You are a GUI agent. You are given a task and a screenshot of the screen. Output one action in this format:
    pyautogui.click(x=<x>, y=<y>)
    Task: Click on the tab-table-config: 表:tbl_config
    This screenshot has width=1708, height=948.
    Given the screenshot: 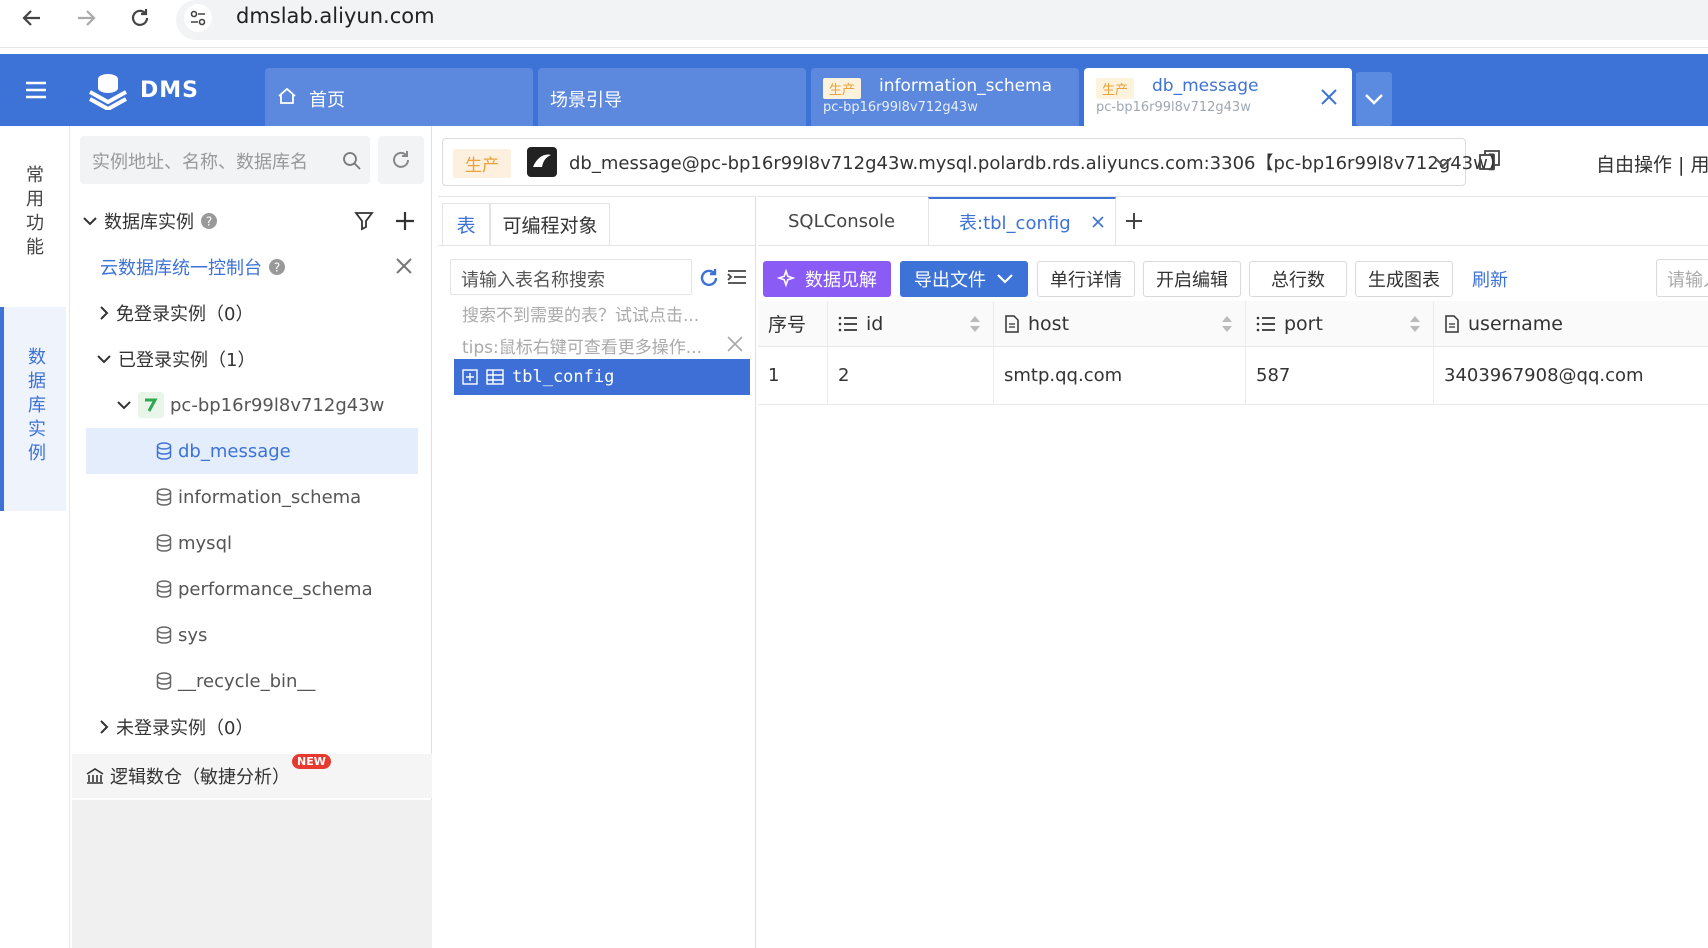 What is the action you would take?
    pyautogui.click(x=1022, y=221)
    